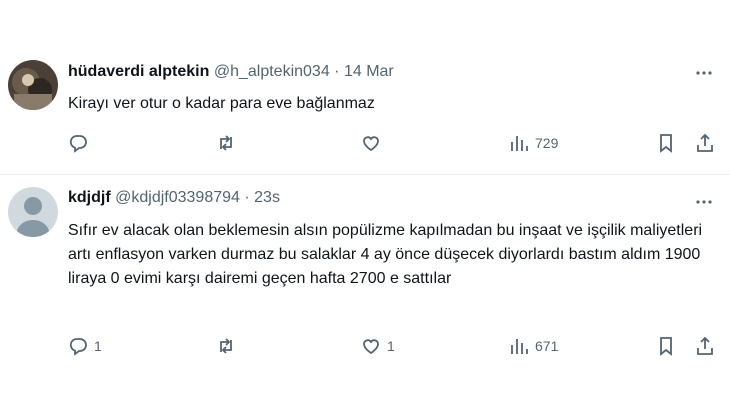 This screenshot has height=420, width=730. Describe the element at coordinates (98, 346) in the screenshot. I see `reply-count: 1` at that location.